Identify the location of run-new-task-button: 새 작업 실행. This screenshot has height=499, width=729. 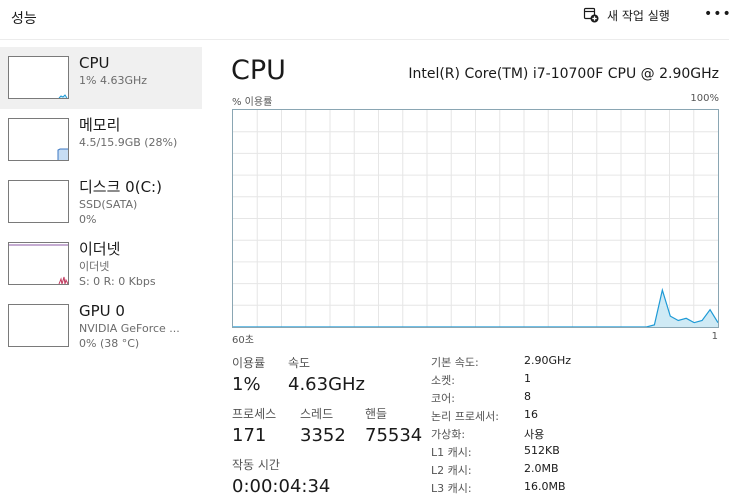
(626, 15).